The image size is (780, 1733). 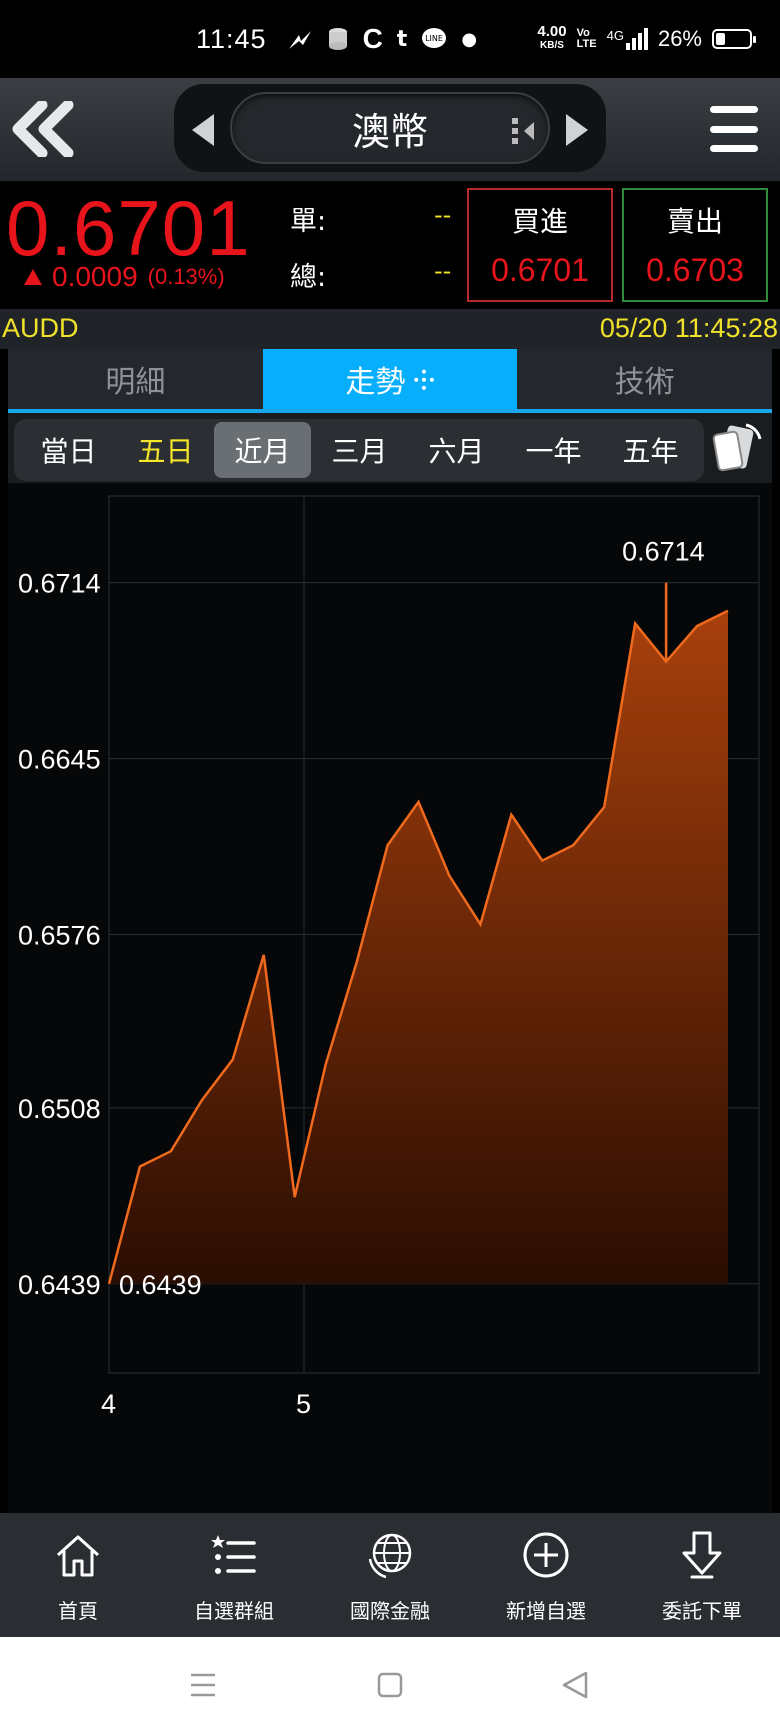 What do you see at coordinates (586, 38) in the screenshot?
I see `volte-icon: Vo LTE` at bounding box center [586, 38].